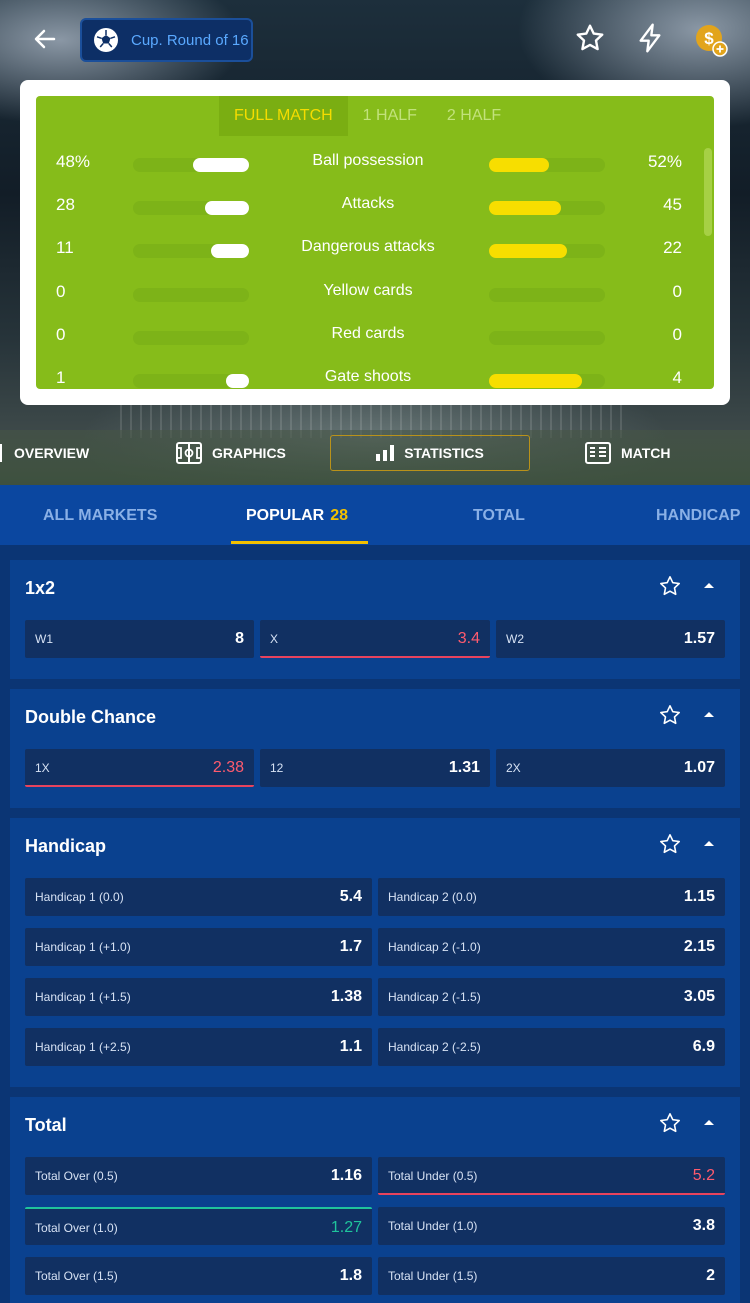 The image size is (750, 1303). Describe the element at coordinates (474, 116) in the screenshot. I see `tab-2-half: 2 HALF` at that location.